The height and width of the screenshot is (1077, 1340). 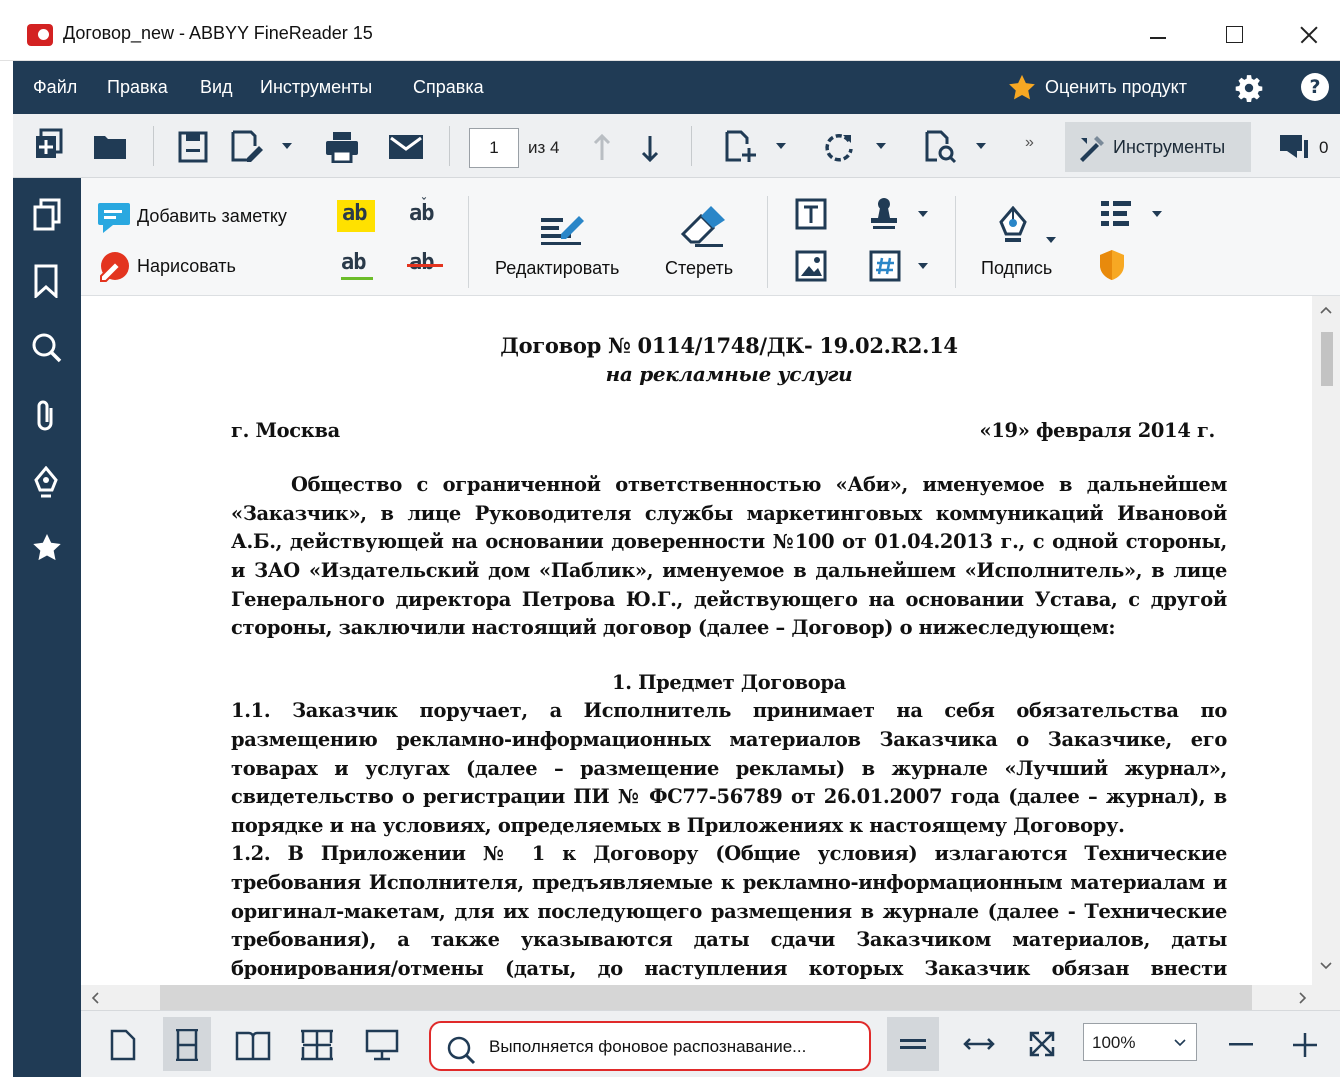 I want to click on email-icon, so click(x=406, y=147).